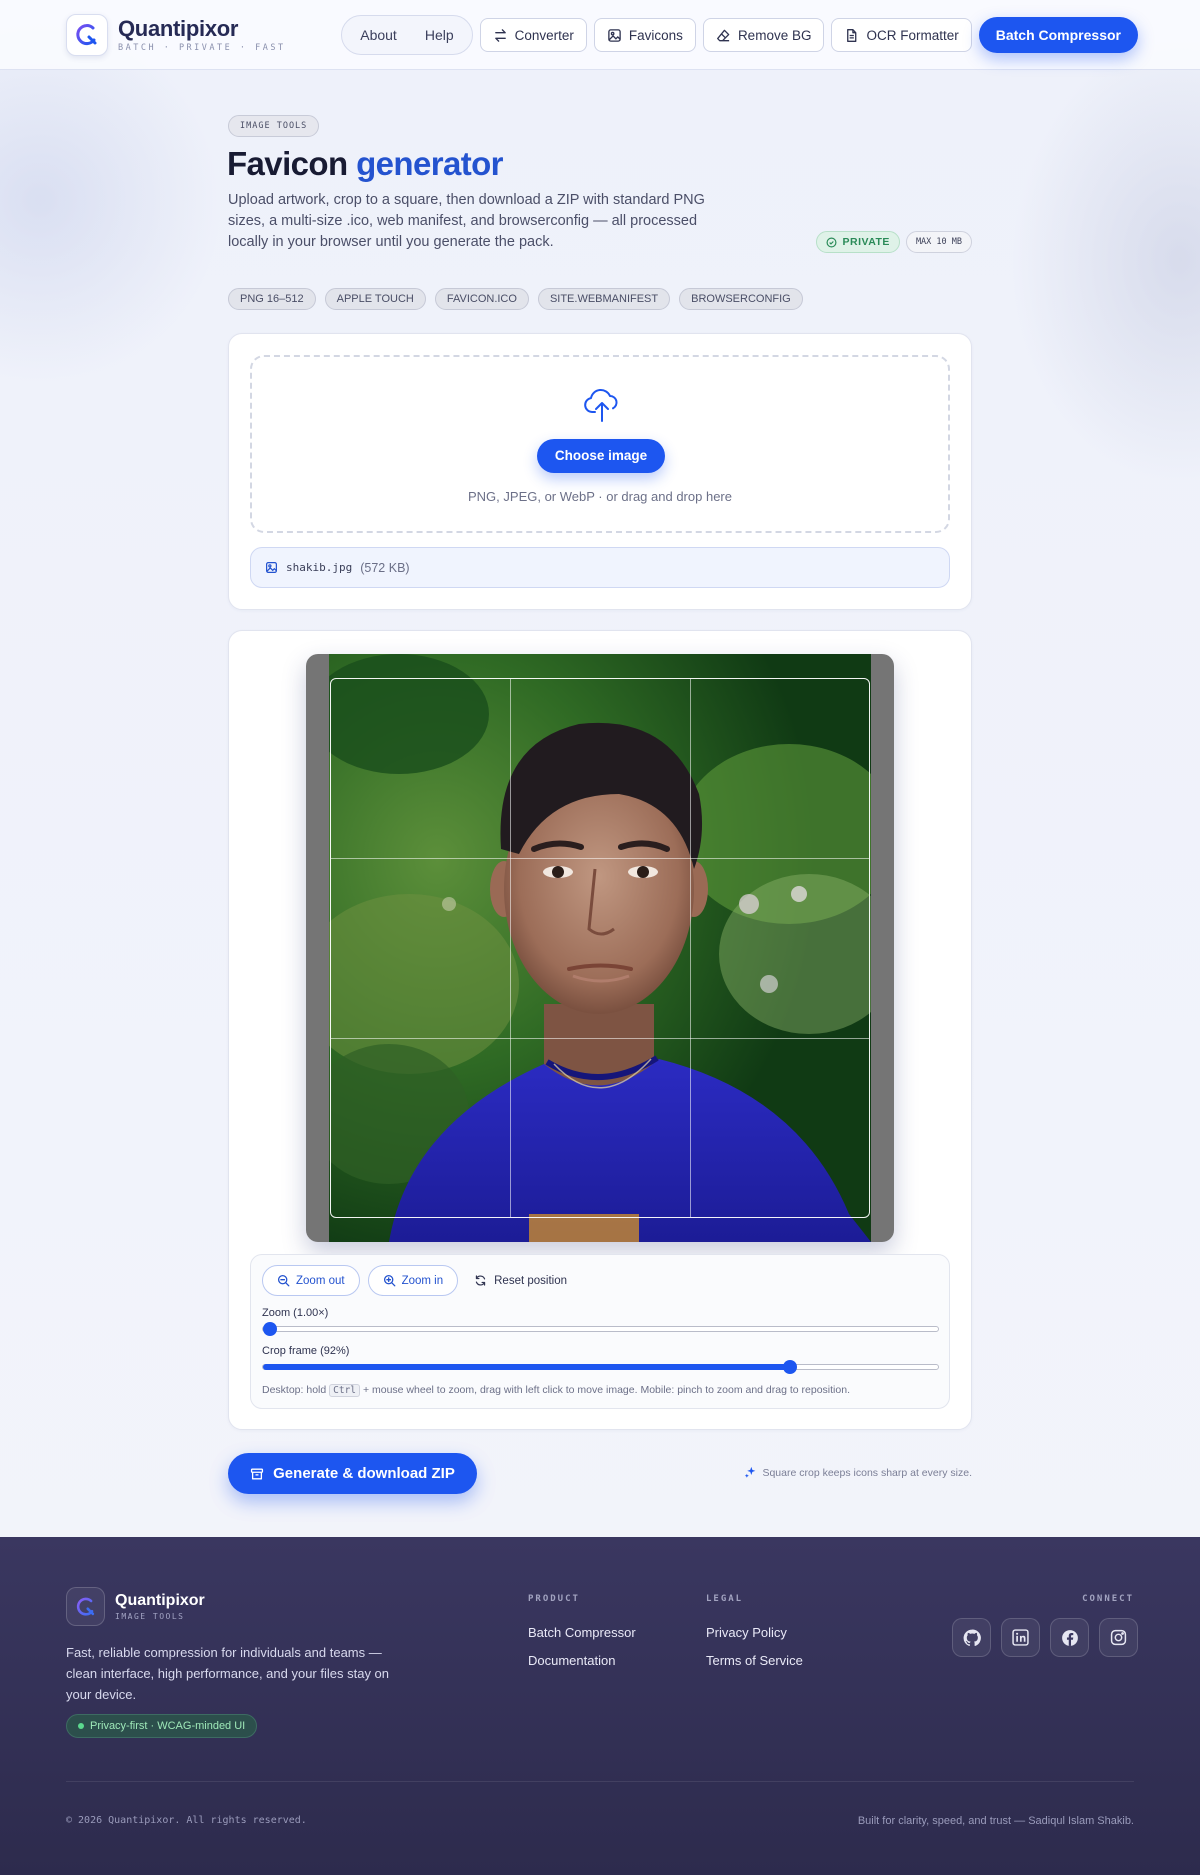 The image size is (1200, 1875). Describe the element at coordinates (600, 1329) in the screenshot. I see `zoom-slider` at that location.